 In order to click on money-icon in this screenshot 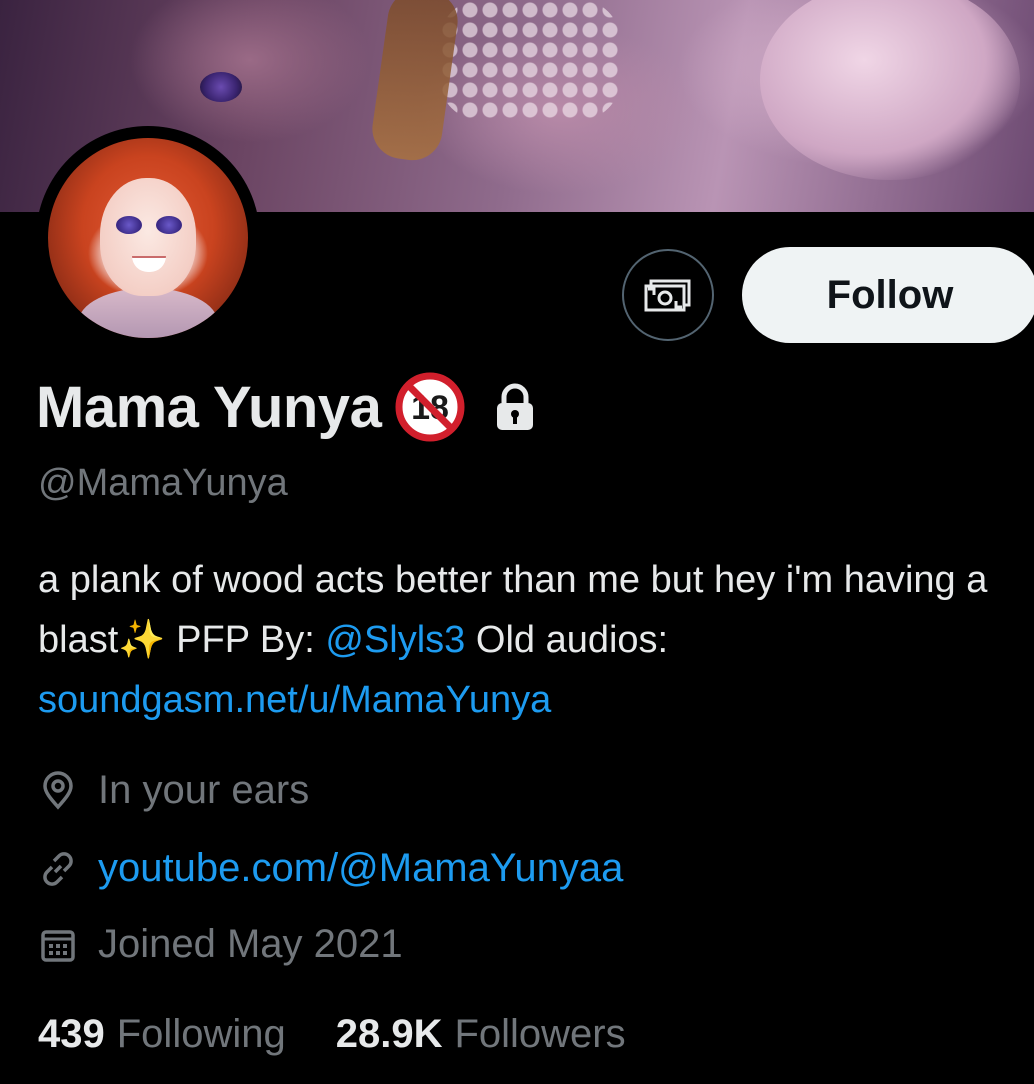, I will do `click(667, 295)`.